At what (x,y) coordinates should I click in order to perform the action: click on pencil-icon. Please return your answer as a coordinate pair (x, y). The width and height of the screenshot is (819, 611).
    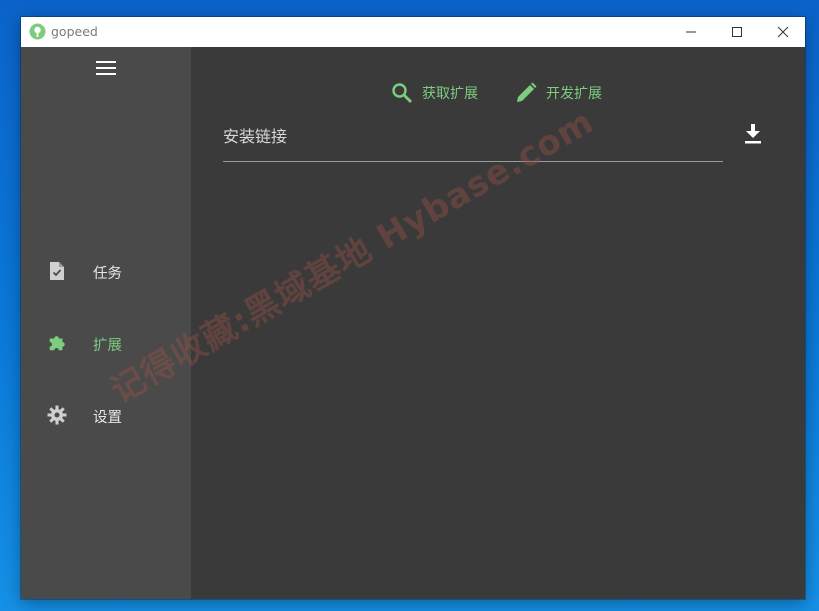
    Looking at the image, I should click on (527, 92).